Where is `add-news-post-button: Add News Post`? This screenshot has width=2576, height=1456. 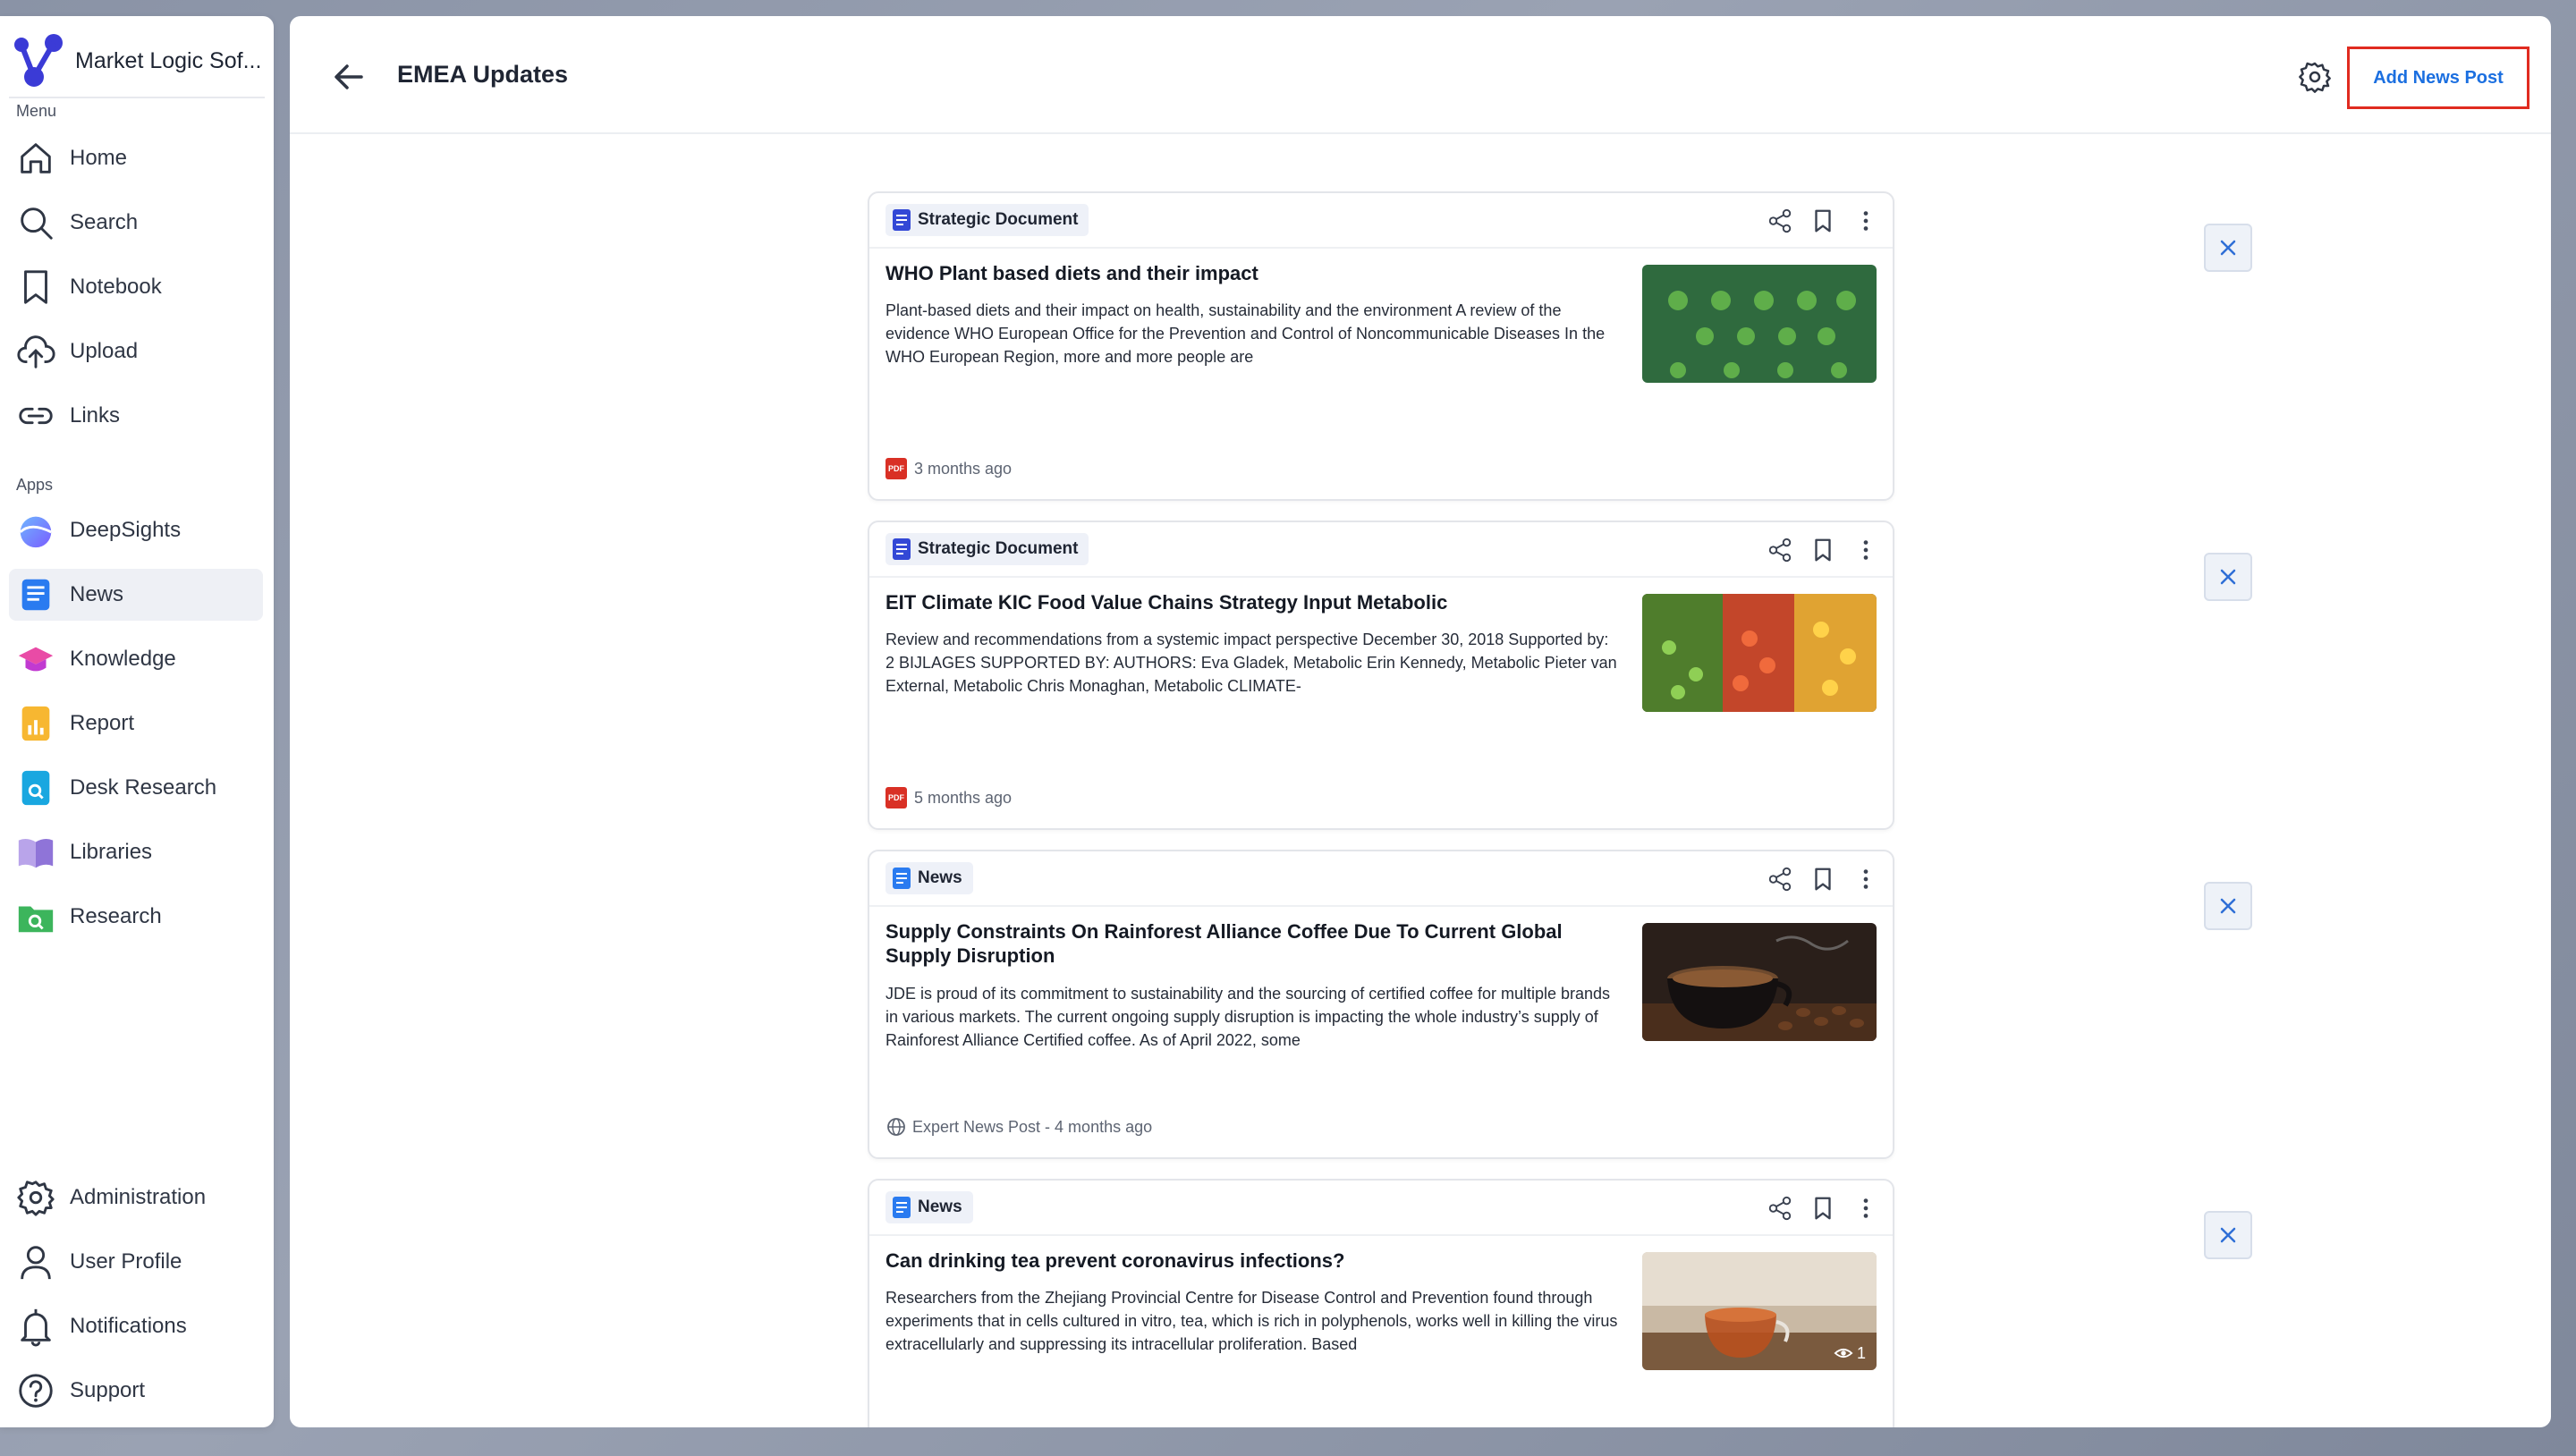
add-news-post-button: Add News Post is located at coordinates (2438, 78).